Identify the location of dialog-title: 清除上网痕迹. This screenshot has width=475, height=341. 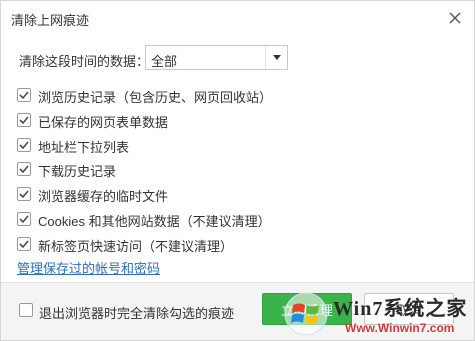
(50, 20).